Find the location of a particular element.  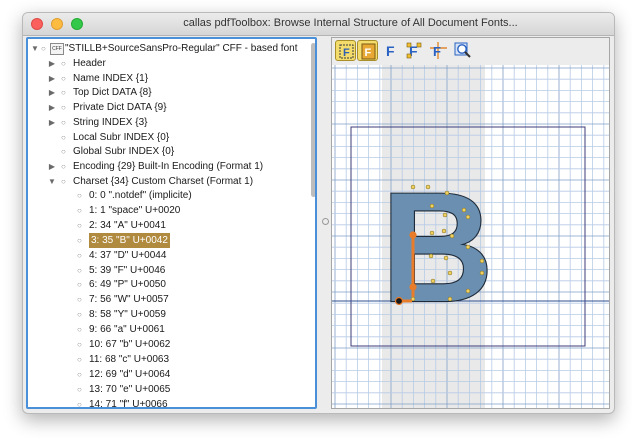

zoom-icon is located at coordinates (462, 50).